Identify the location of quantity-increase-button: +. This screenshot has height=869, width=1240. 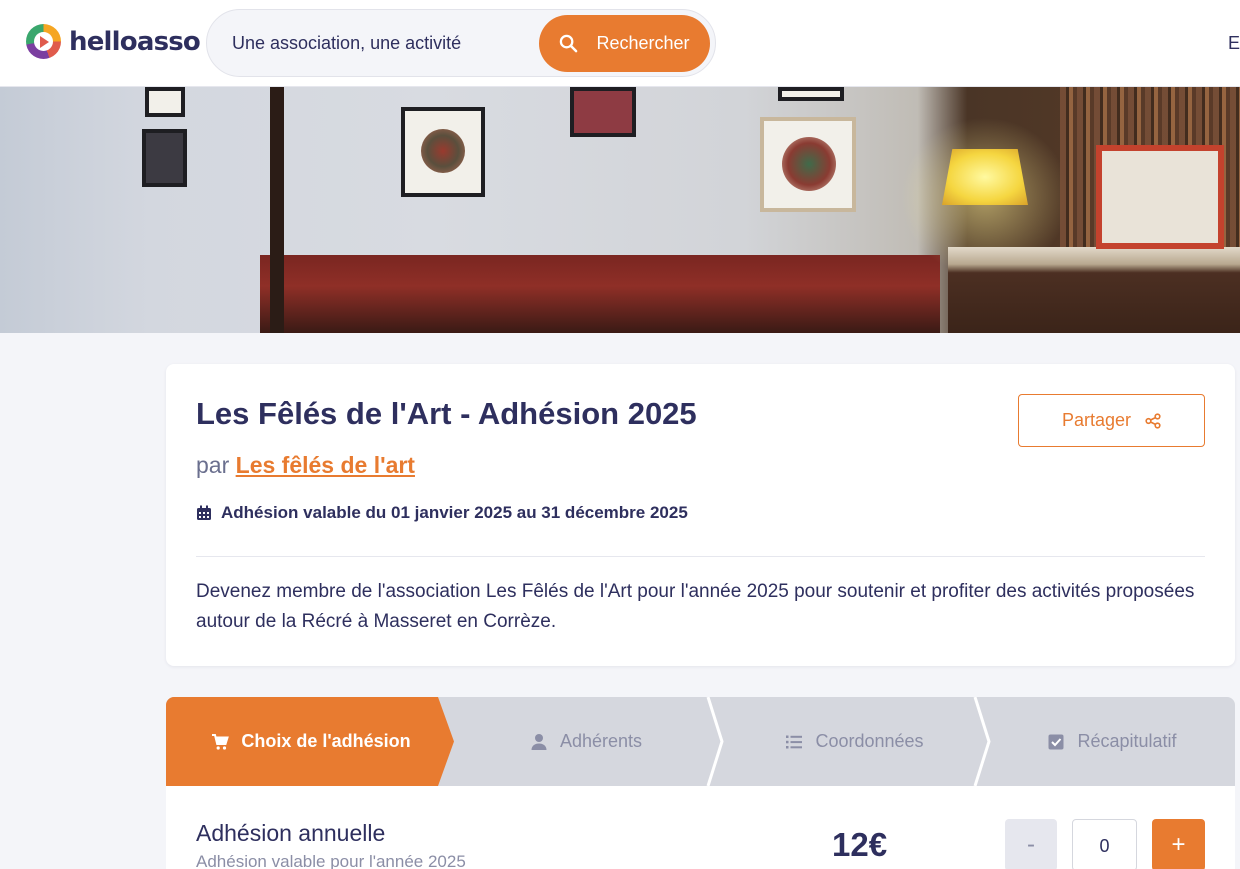
(1178, 844).